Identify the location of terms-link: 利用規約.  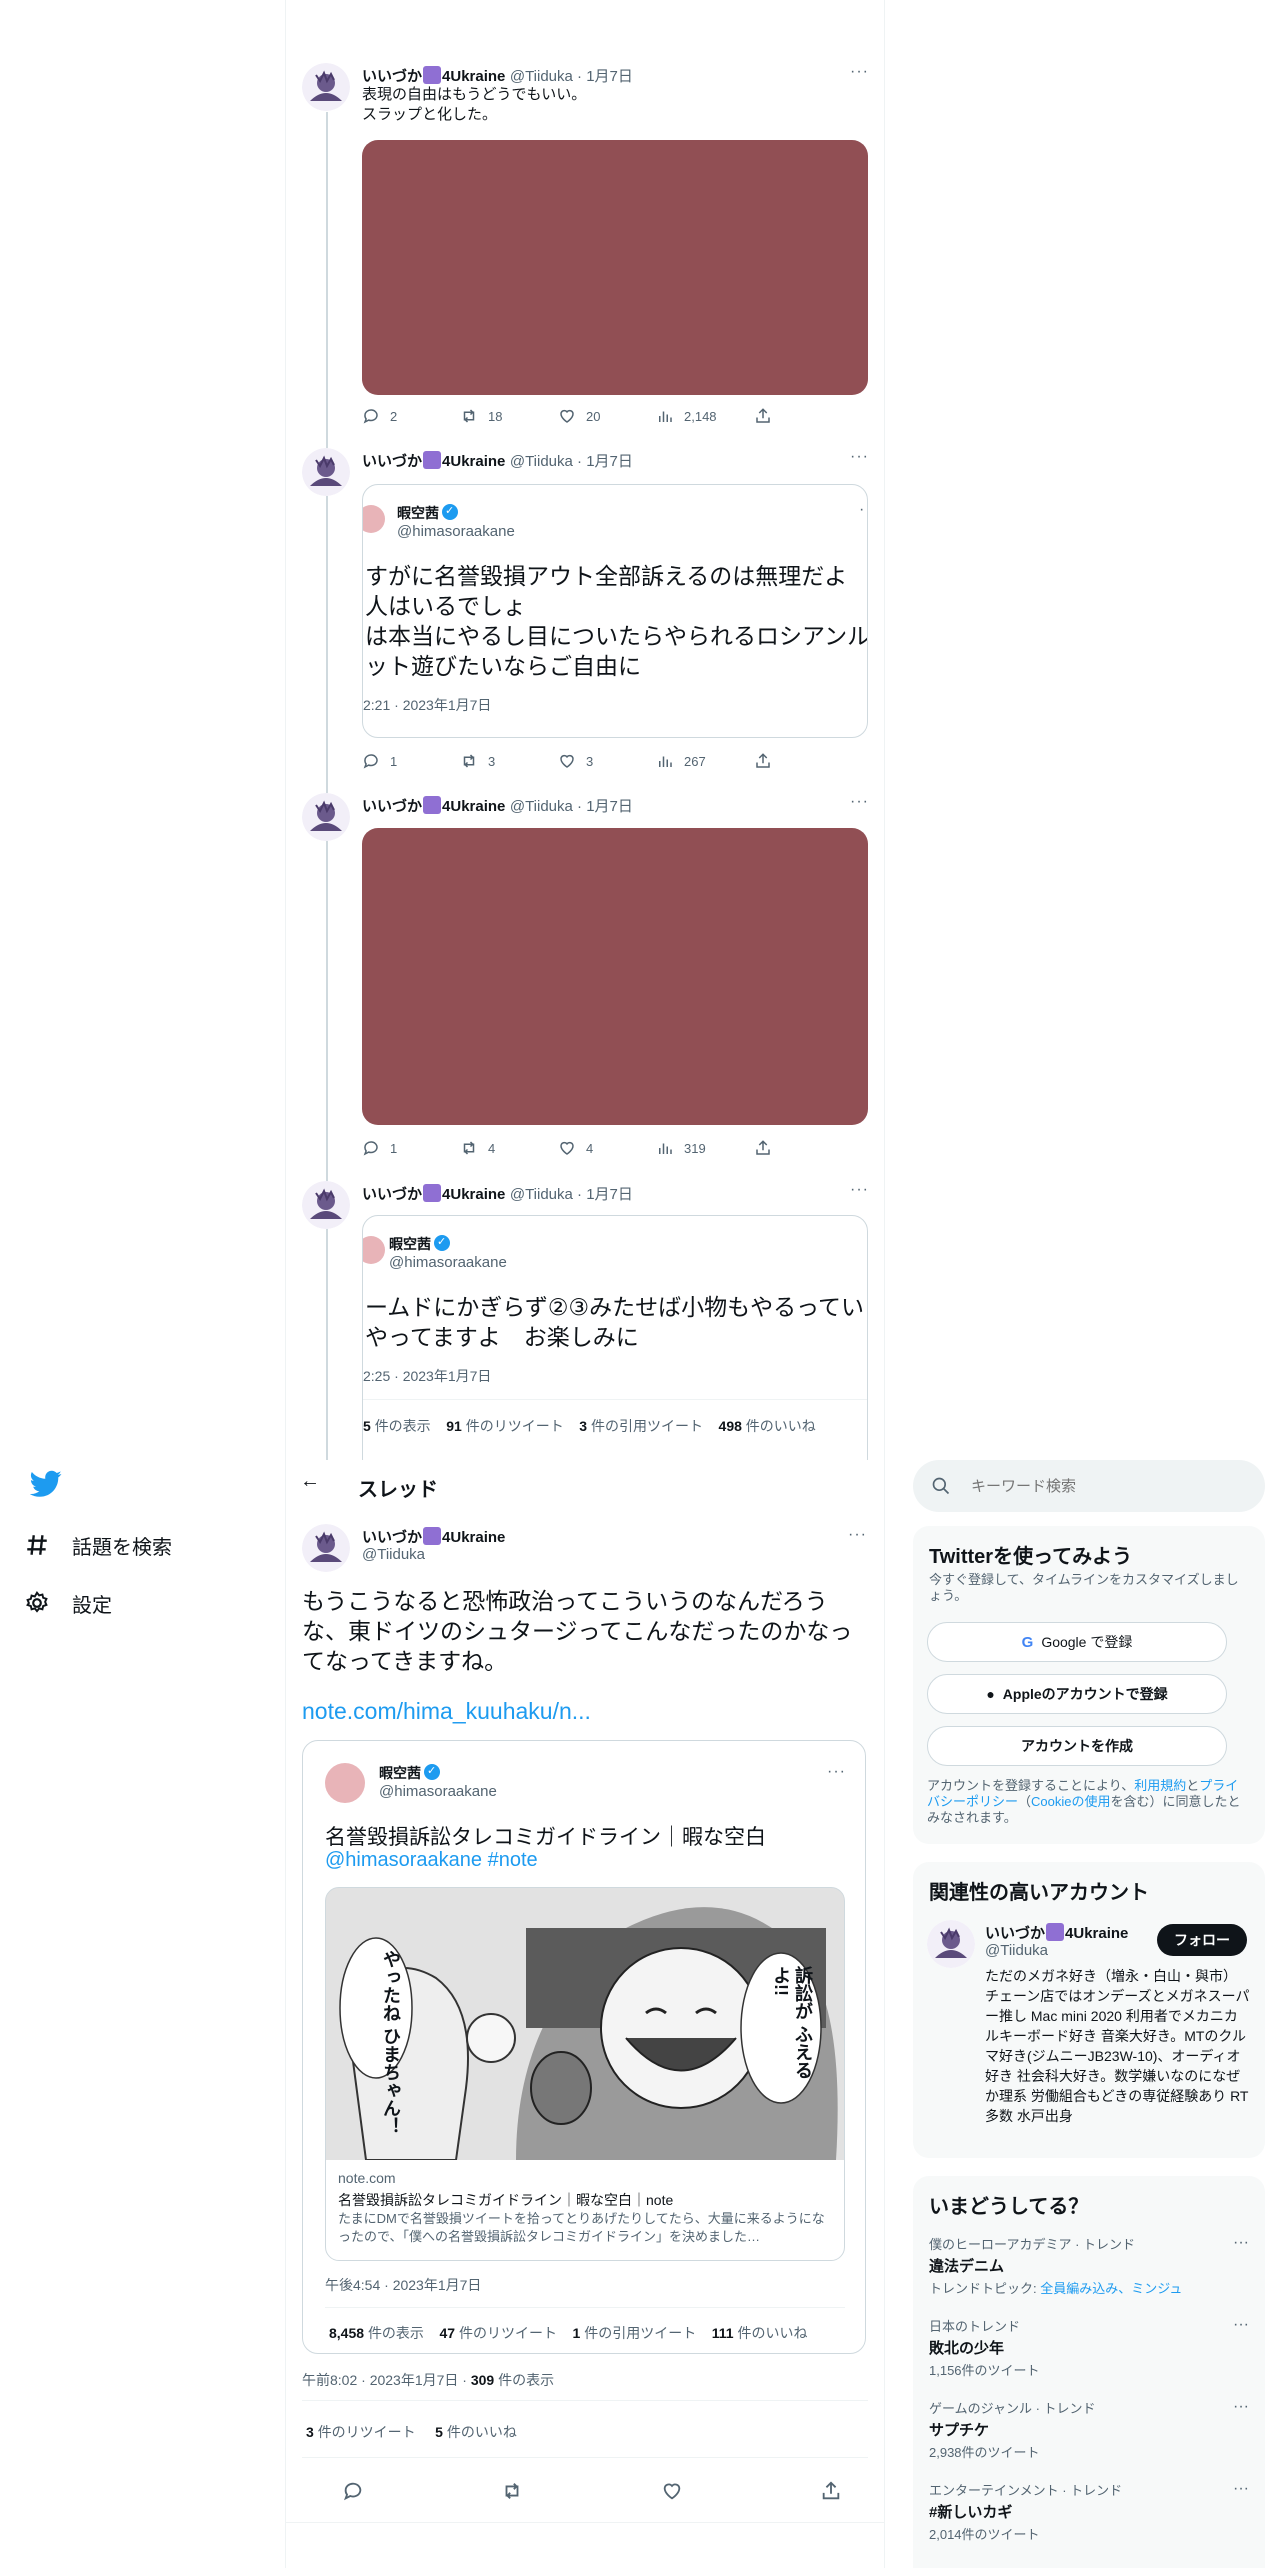
(1160, 1785).